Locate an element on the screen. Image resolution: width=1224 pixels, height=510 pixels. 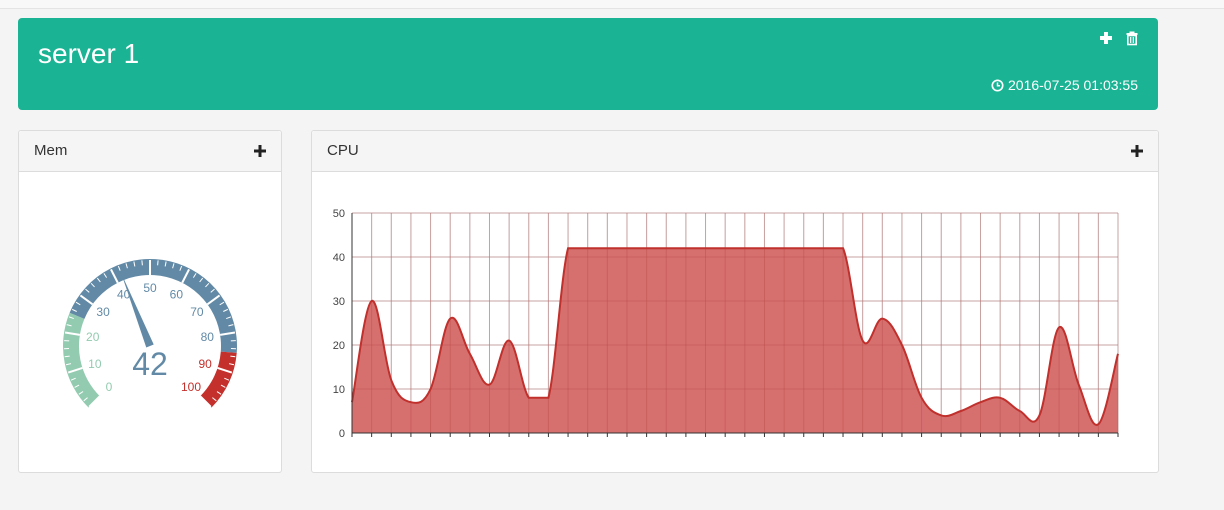
add-icon is located at coordinates (1106, 38).